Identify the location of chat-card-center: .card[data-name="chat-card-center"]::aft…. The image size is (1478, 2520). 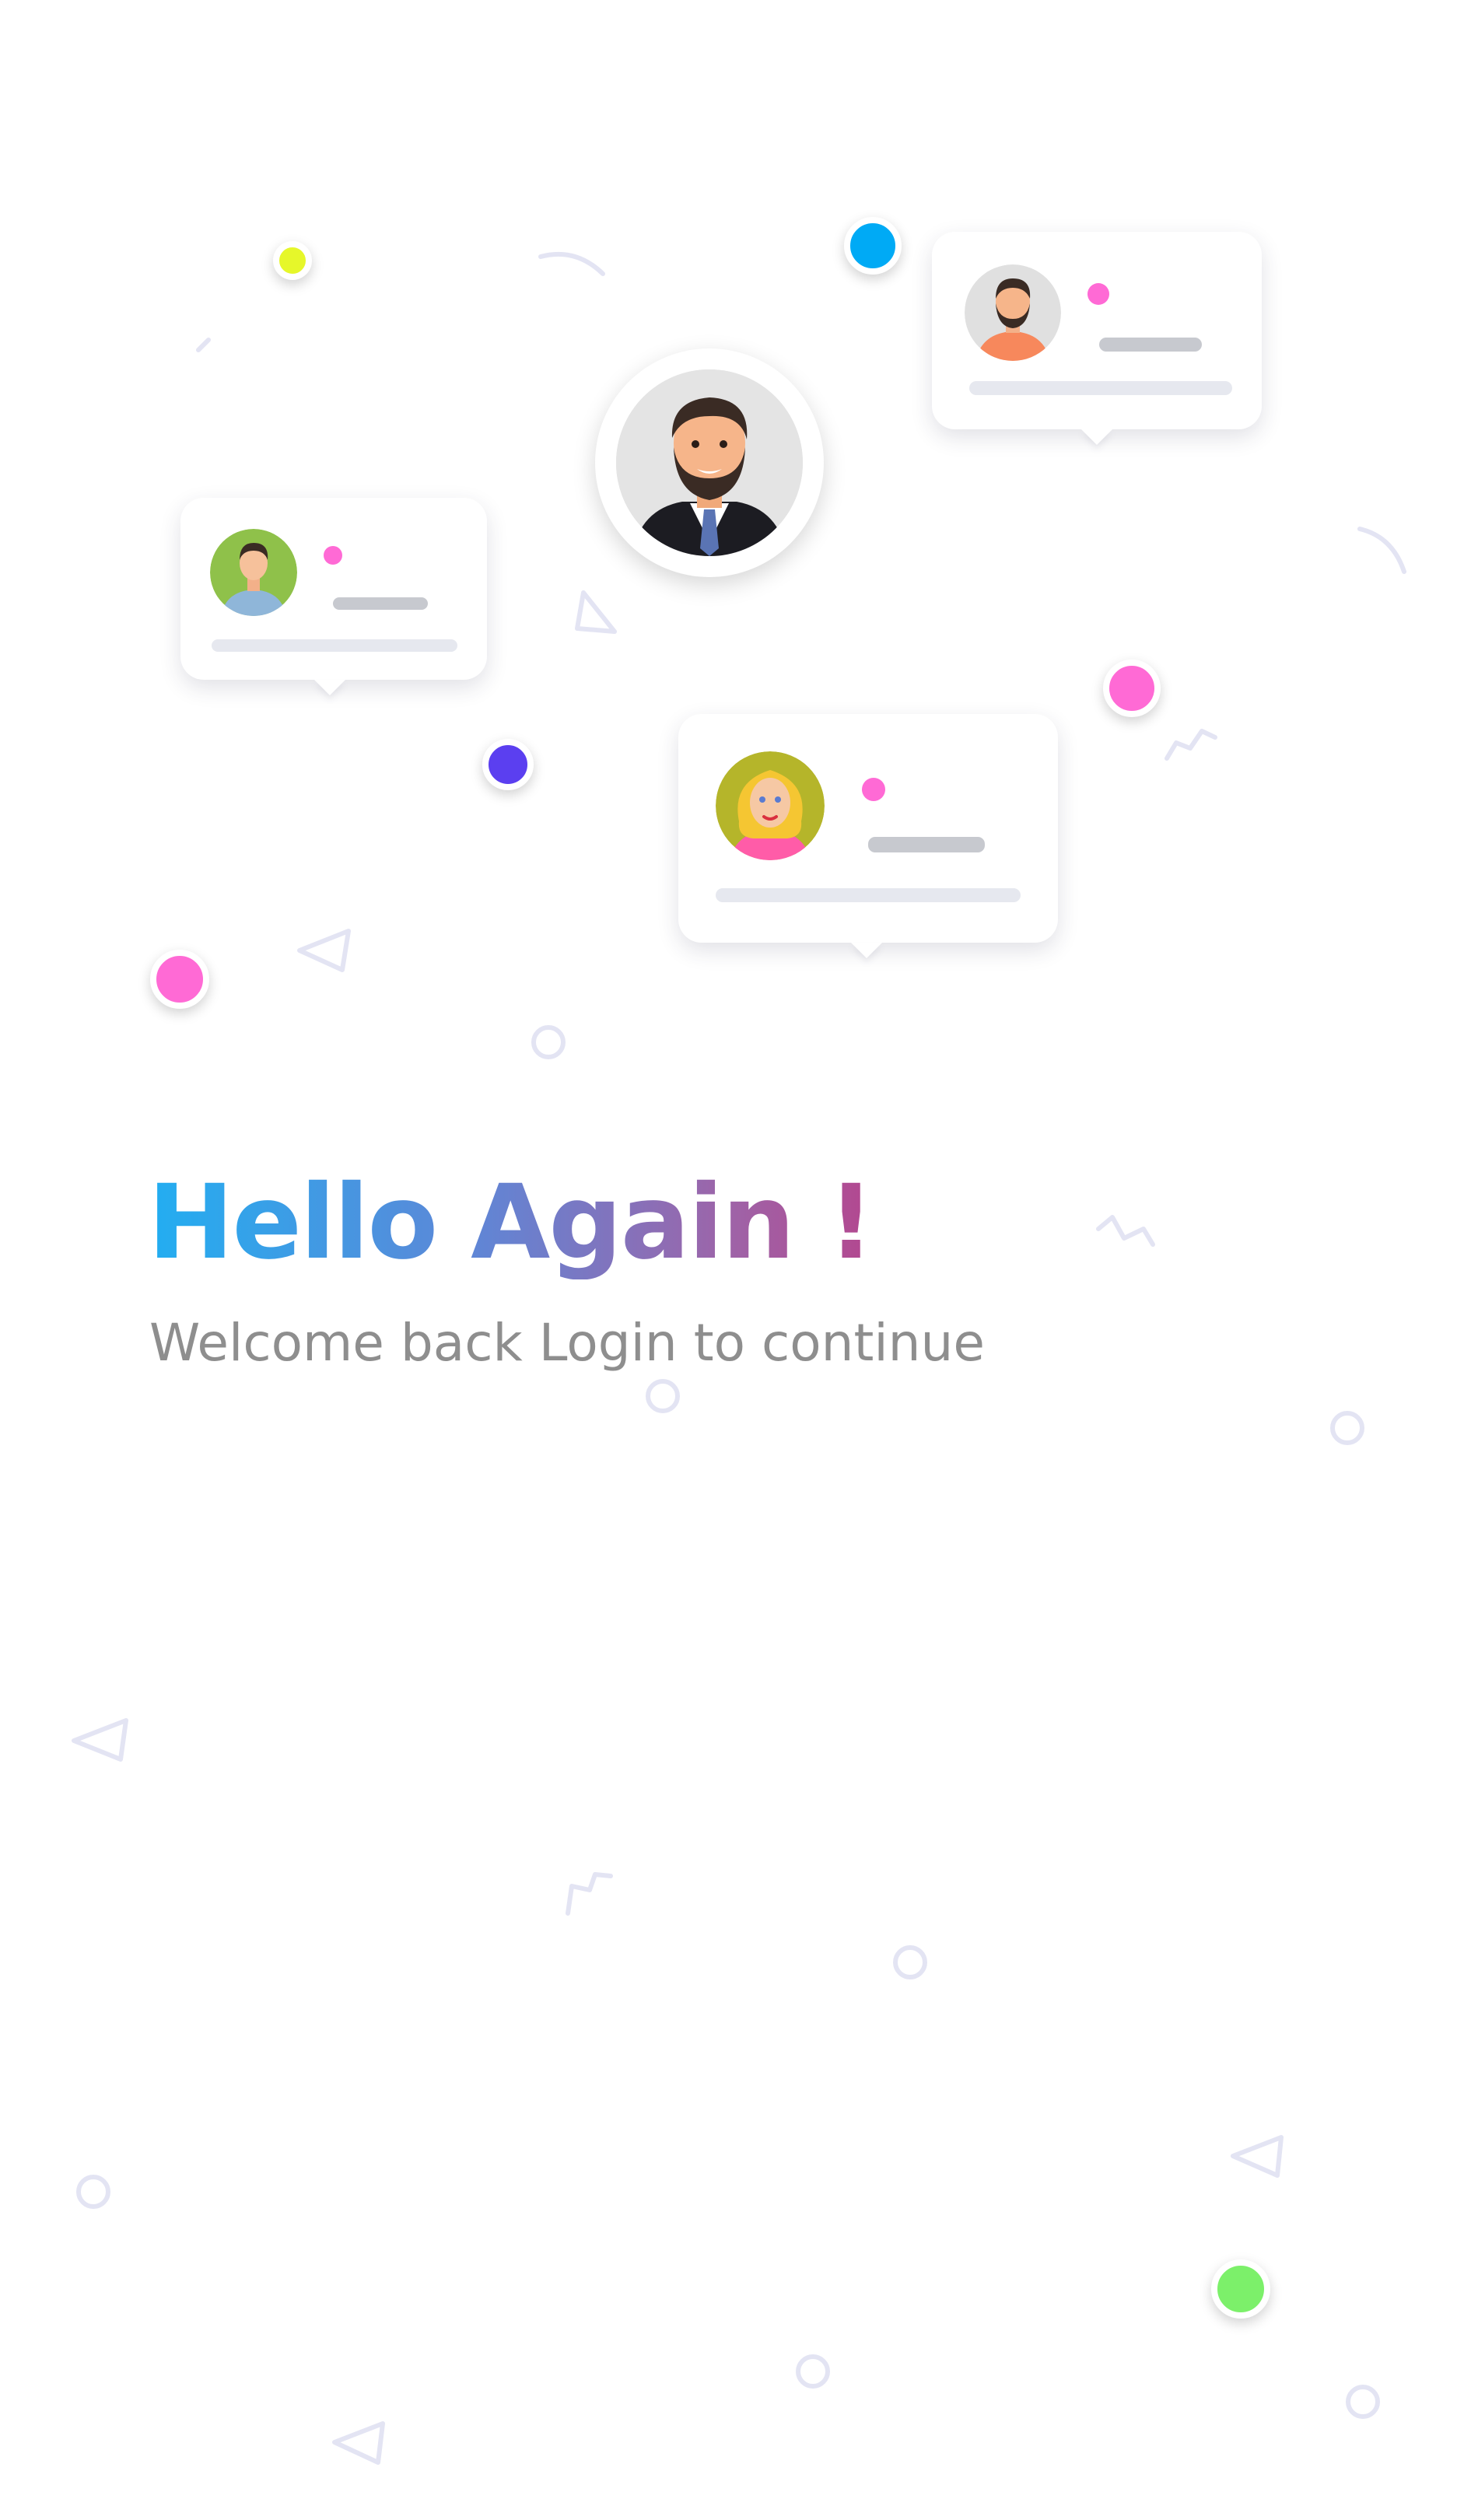
(868, 829).